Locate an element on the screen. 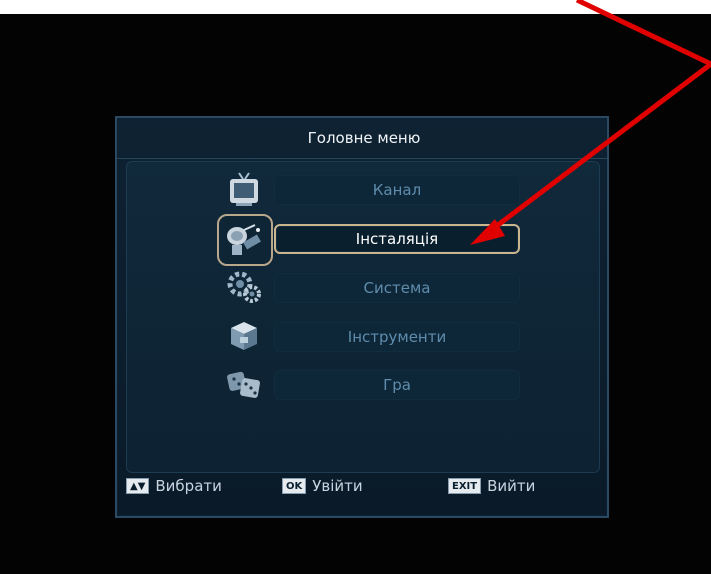  menu-item-label: Канал is located at coordinates (397, 190).